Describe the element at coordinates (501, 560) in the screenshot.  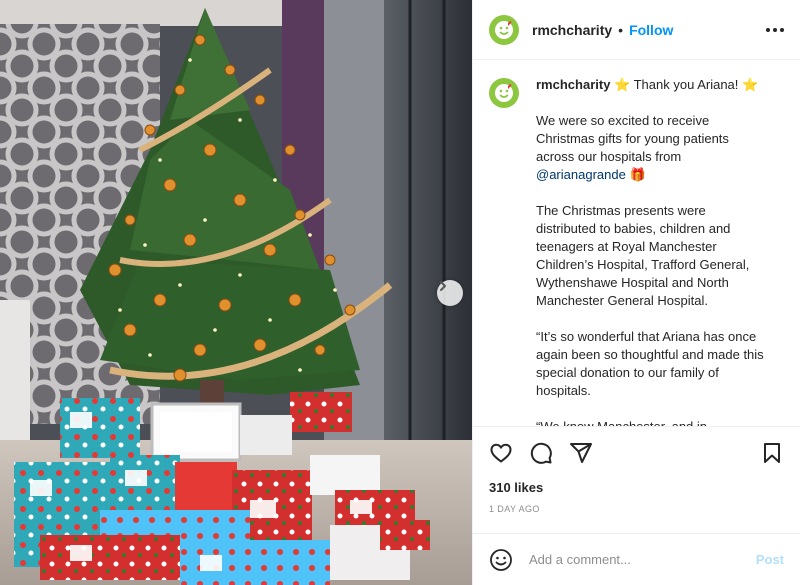
I see `emoji-icon` at that location.